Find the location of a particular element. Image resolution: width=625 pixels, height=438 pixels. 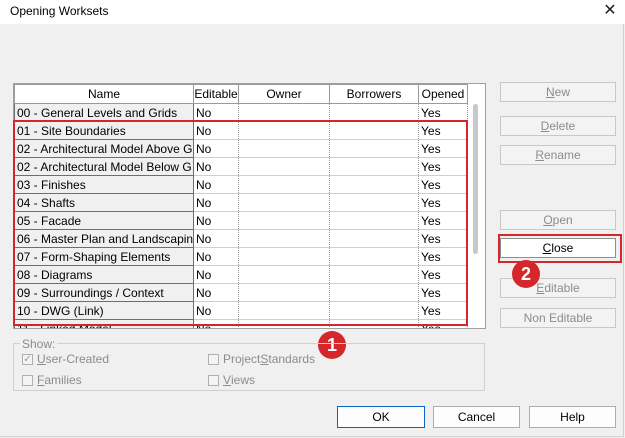

table-row: 06 - Master Plan and Landscapin No Yes is located at coordinates (241, 238).